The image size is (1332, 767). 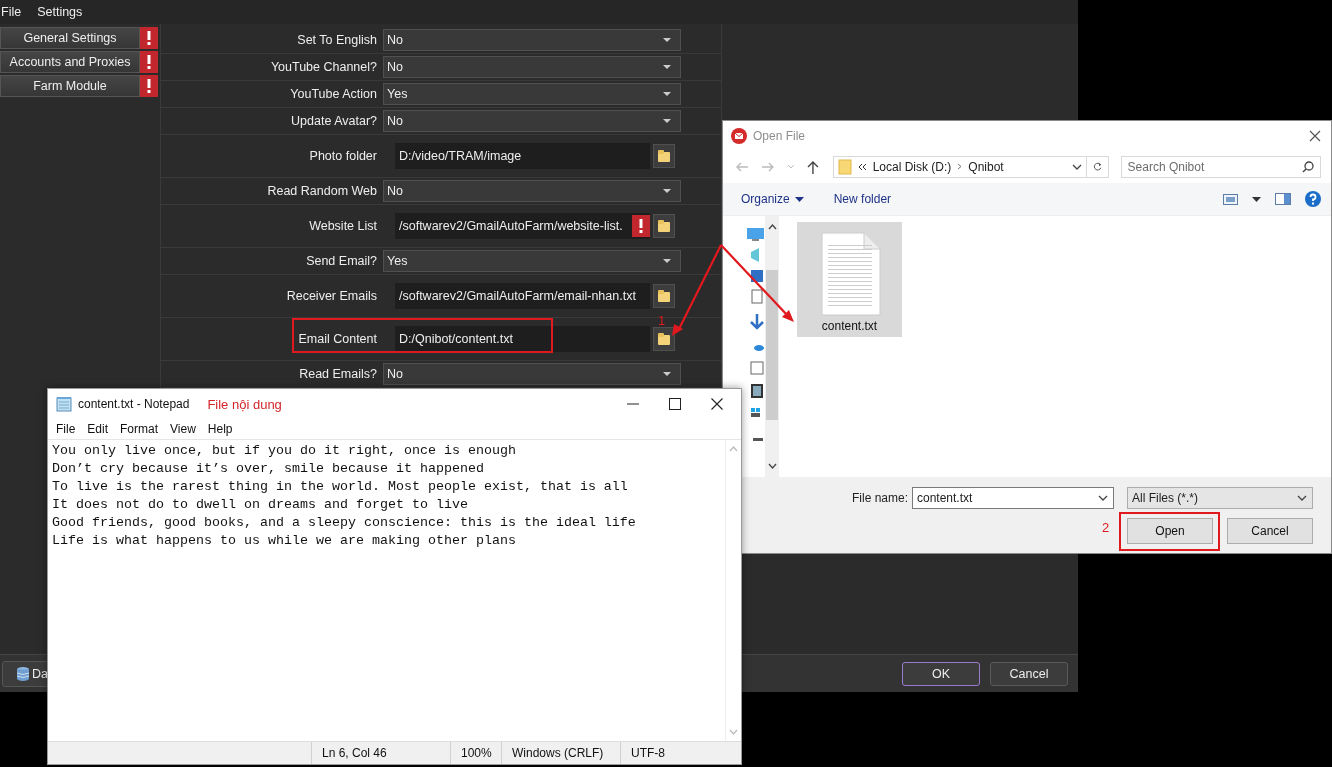 I want to click on scrollbar, so click(x=772, y=346).